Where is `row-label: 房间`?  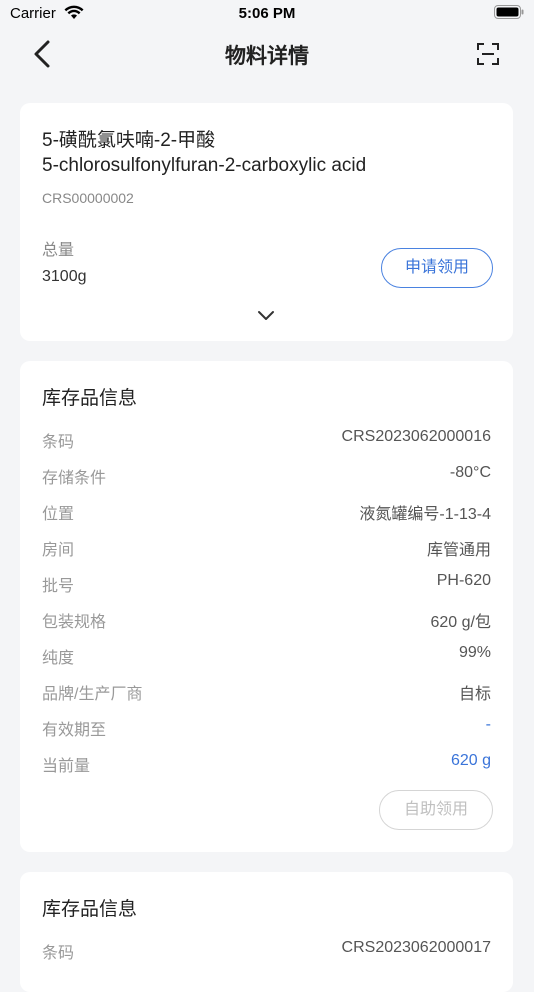 row-label: 房间 is located at coordinates (58, 550).